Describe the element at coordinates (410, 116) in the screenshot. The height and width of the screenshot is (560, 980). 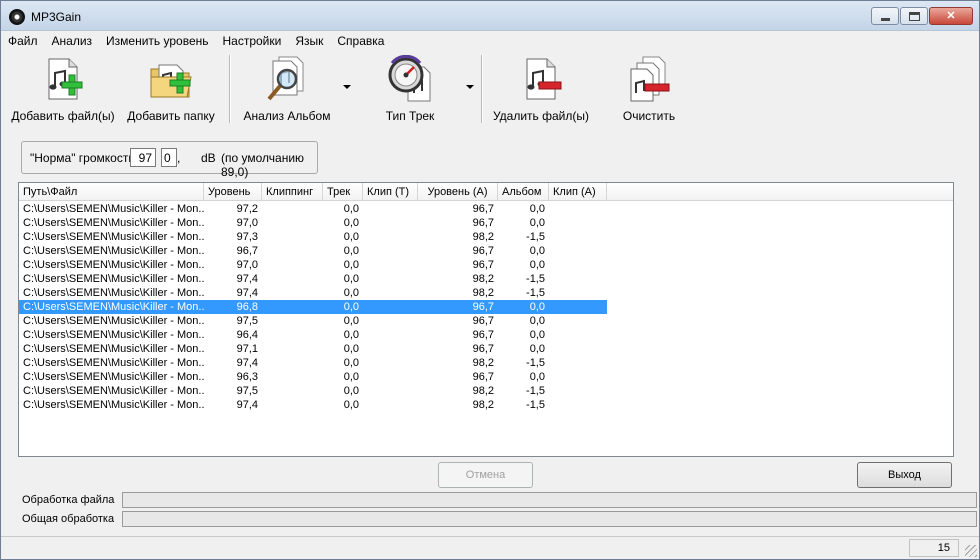
I see `track-type-label: Тип Трек` at that location.